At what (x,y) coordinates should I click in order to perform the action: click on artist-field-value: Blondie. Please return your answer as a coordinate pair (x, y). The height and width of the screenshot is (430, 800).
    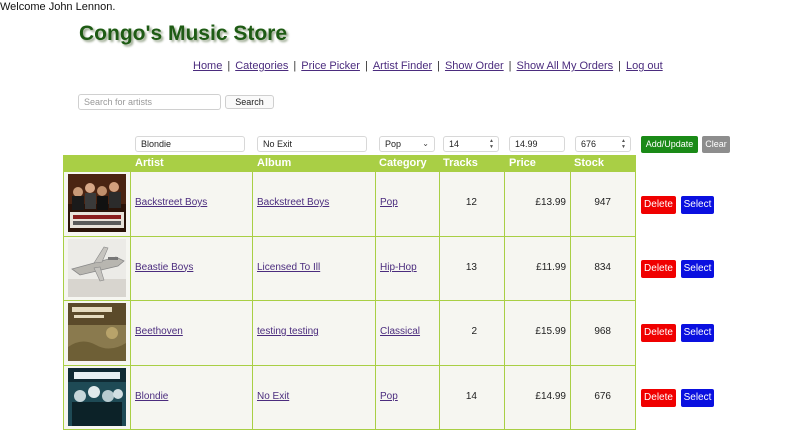
    Looking at the image, I should click on (156, 144).